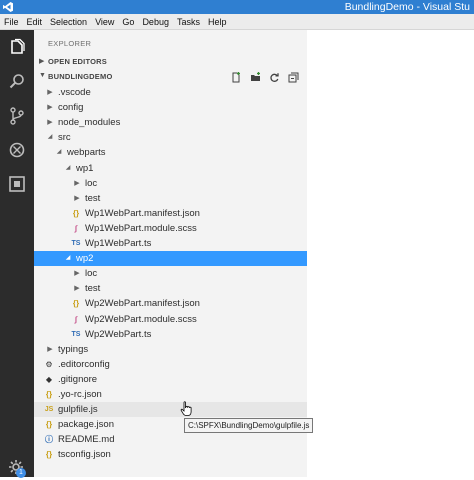 Image resolution: width=474 pixels, height=480 pixels. What do you see at coordinates (80, 394) in the screenshot?
I see `tree-item-label: .yo-rc.json` at bounding box center [80, 394].